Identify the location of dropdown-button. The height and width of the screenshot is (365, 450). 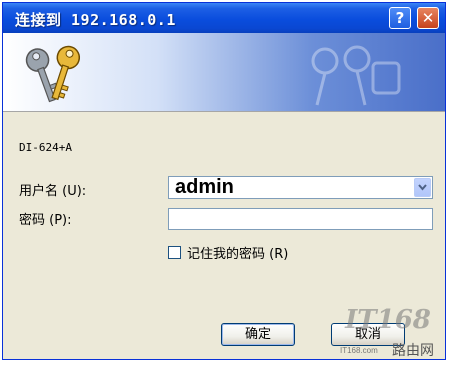
(422, 187).